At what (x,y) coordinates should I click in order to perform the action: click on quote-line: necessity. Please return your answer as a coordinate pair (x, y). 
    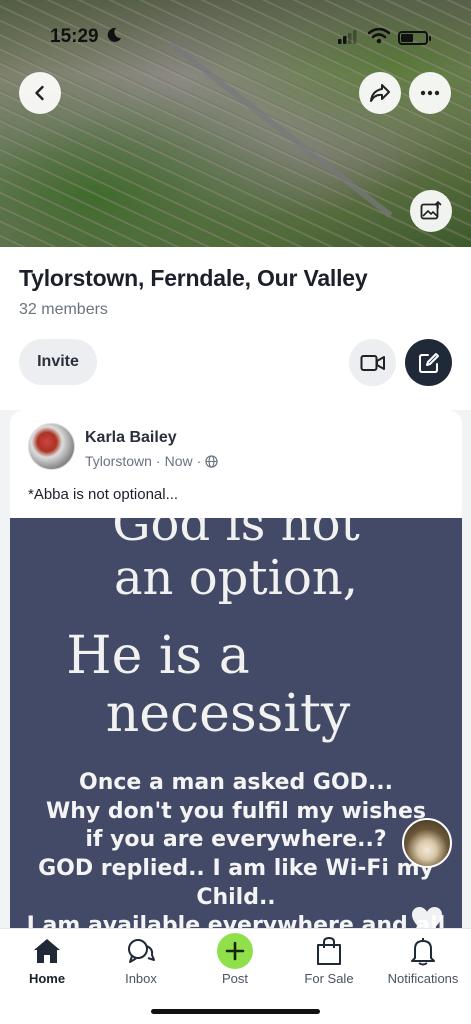
    Looking at the image, I should click on (228, 714).